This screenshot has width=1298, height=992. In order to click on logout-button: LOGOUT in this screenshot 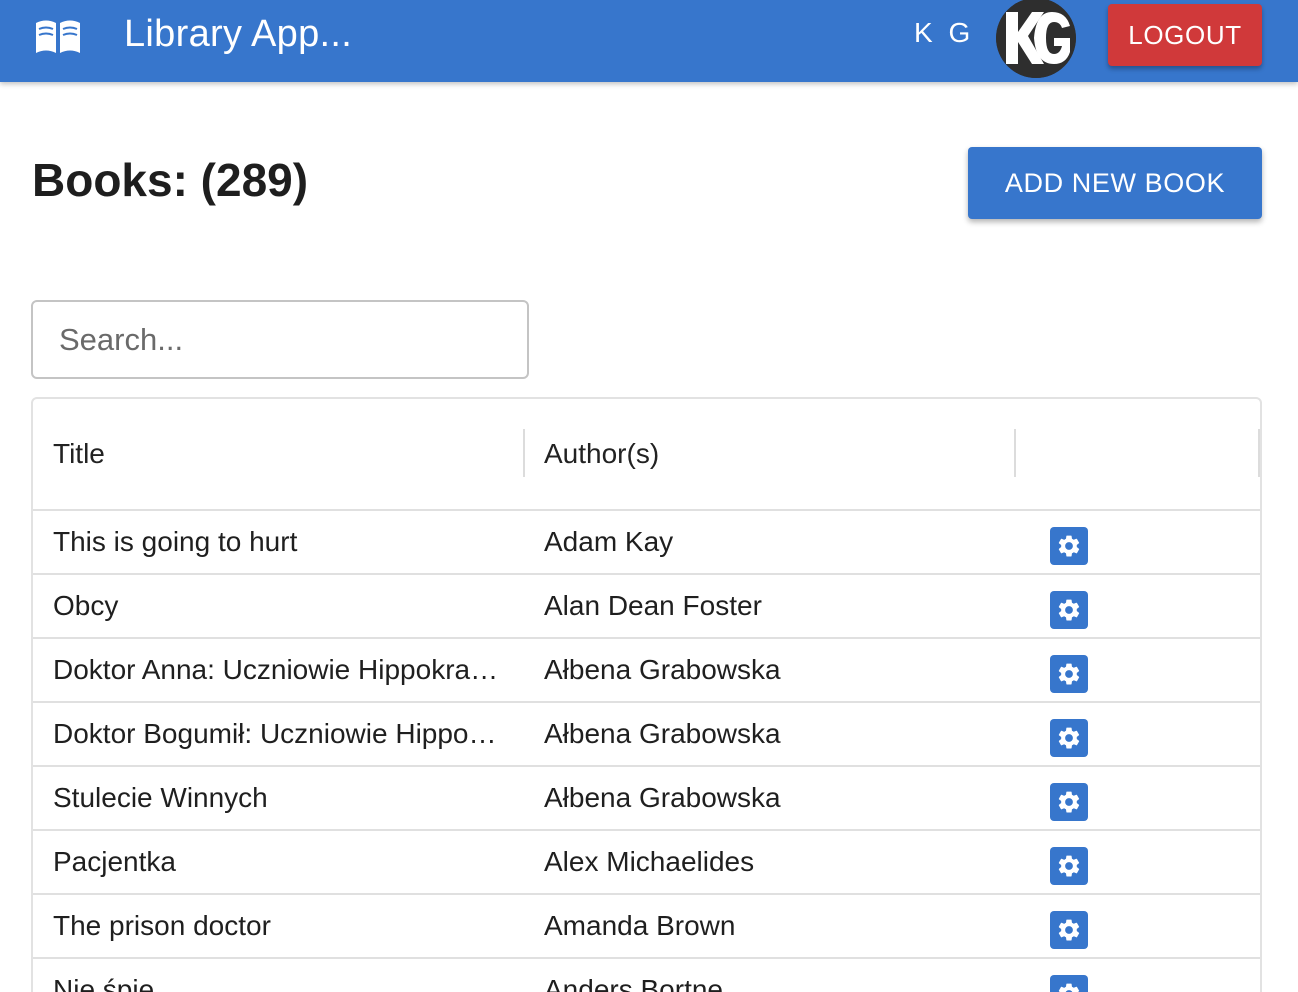, I will do `click(1185, 35)`.